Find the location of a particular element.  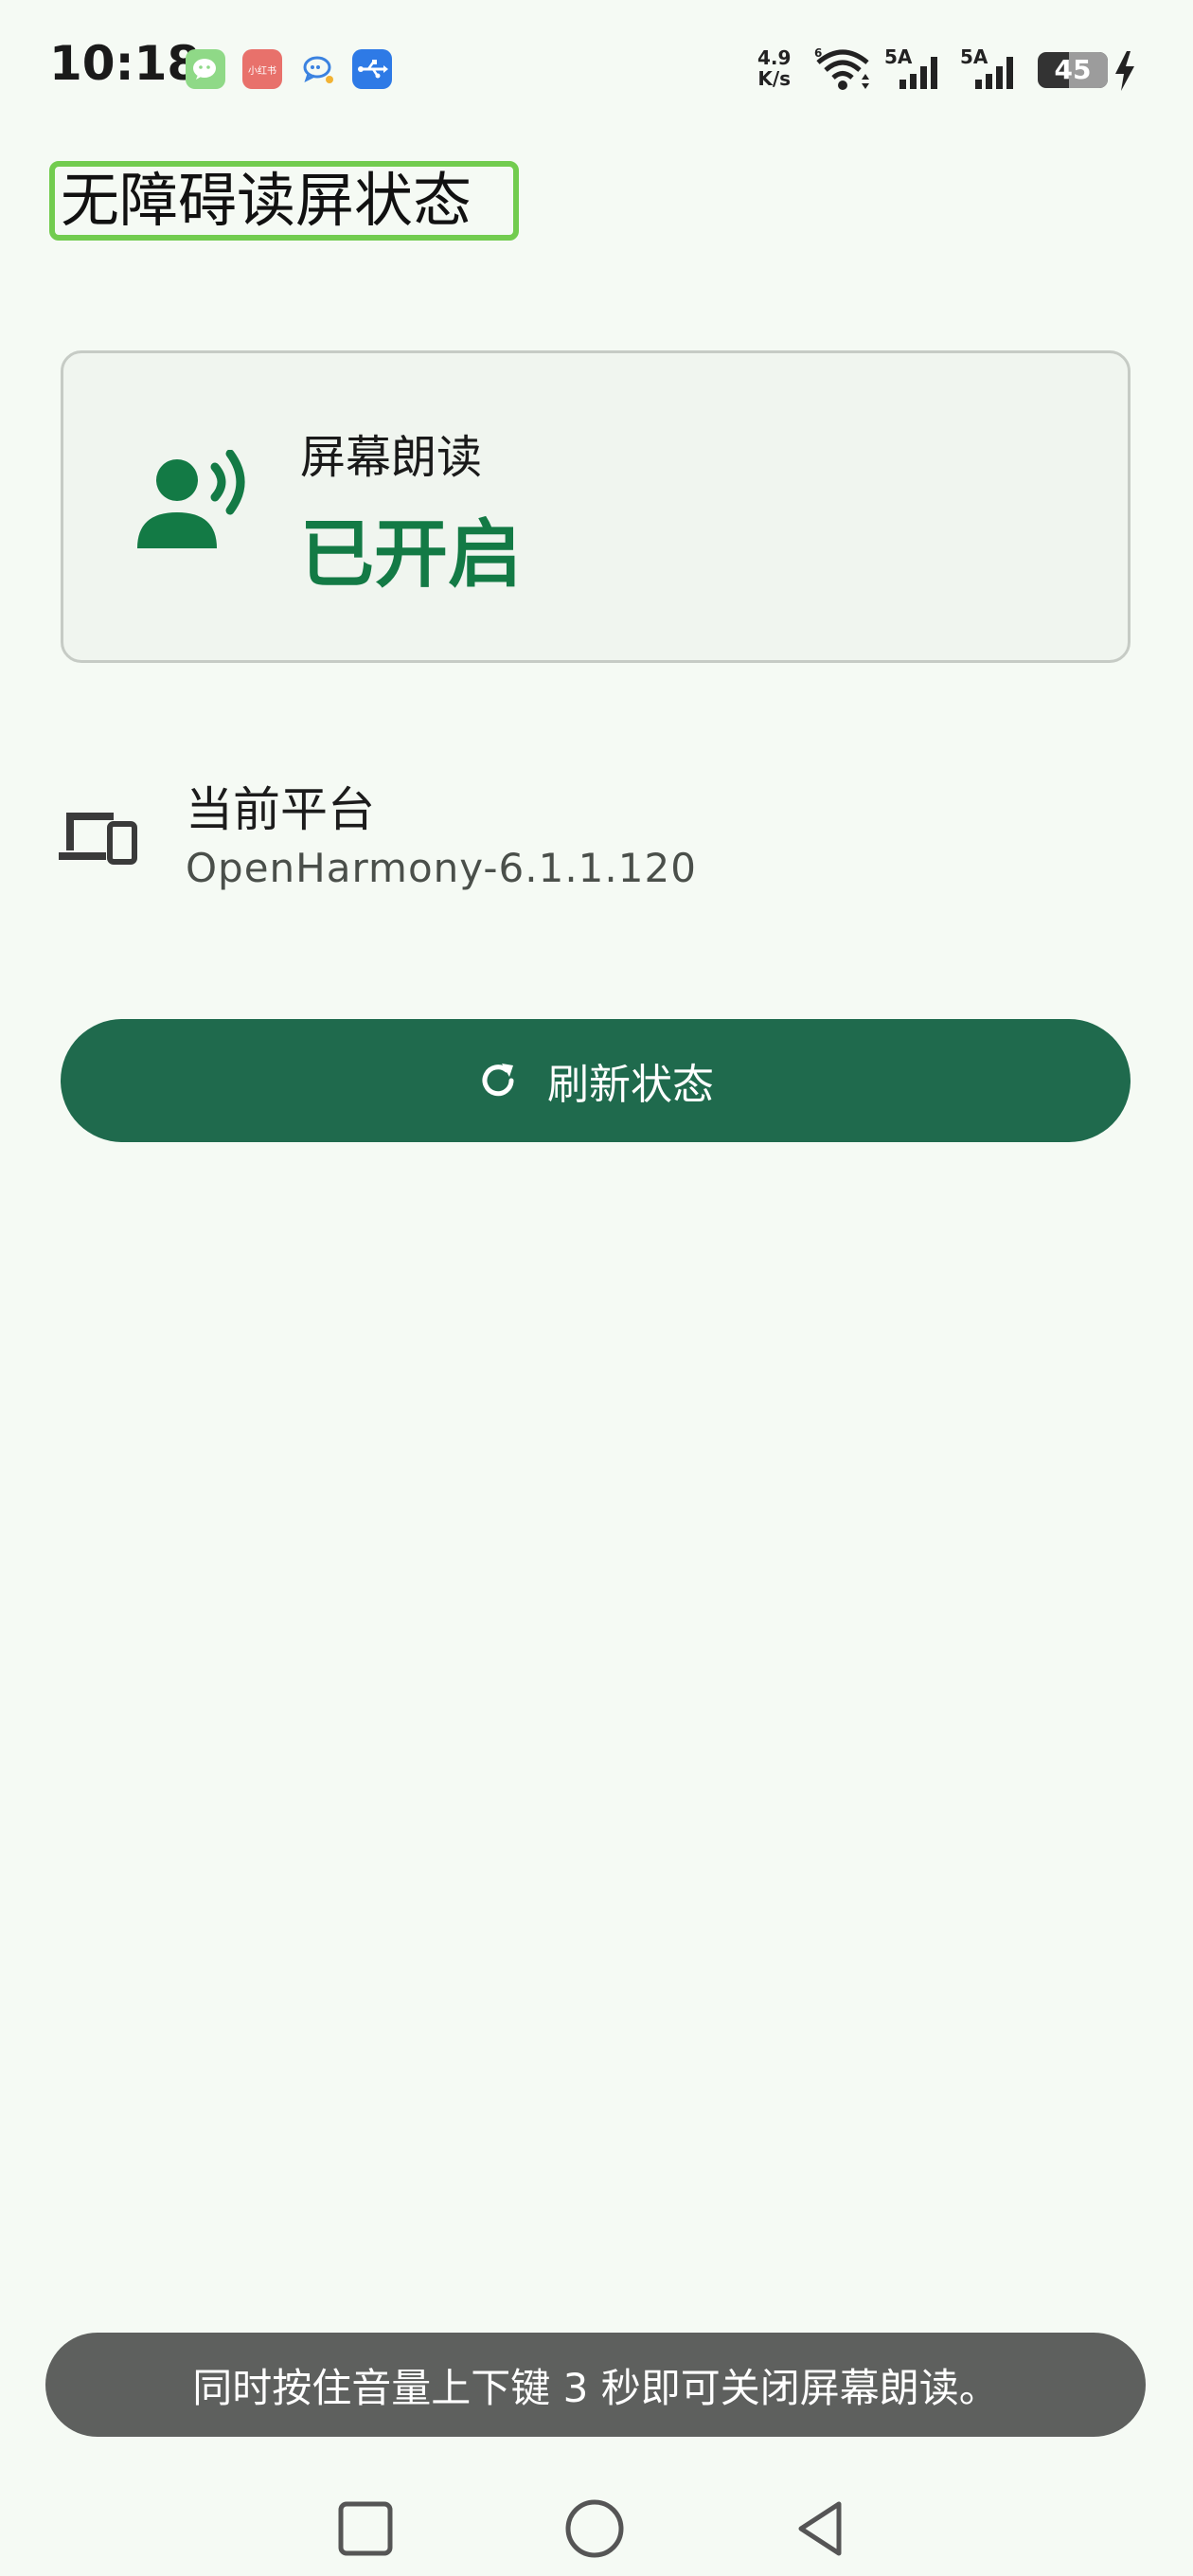

xhs-label: 小红书 is located at coordinates (262, 70).